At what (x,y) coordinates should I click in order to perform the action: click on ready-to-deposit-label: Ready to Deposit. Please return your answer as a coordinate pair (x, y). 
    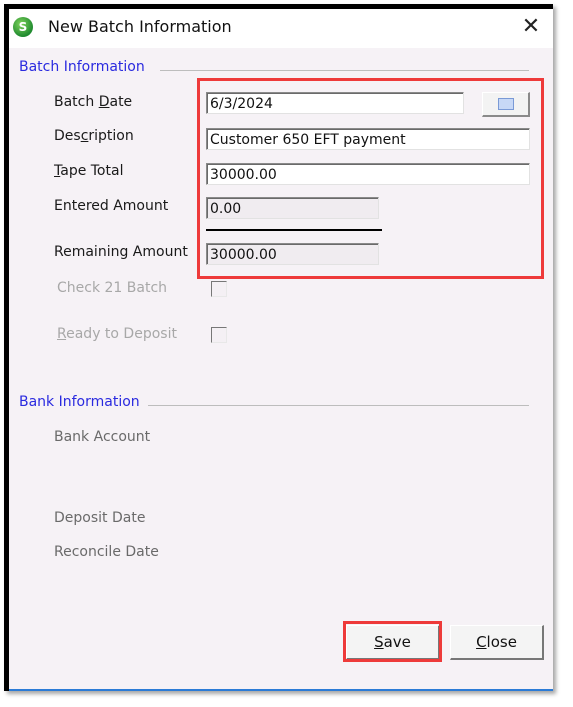
    Looking at the image, I should click on (117, 334).